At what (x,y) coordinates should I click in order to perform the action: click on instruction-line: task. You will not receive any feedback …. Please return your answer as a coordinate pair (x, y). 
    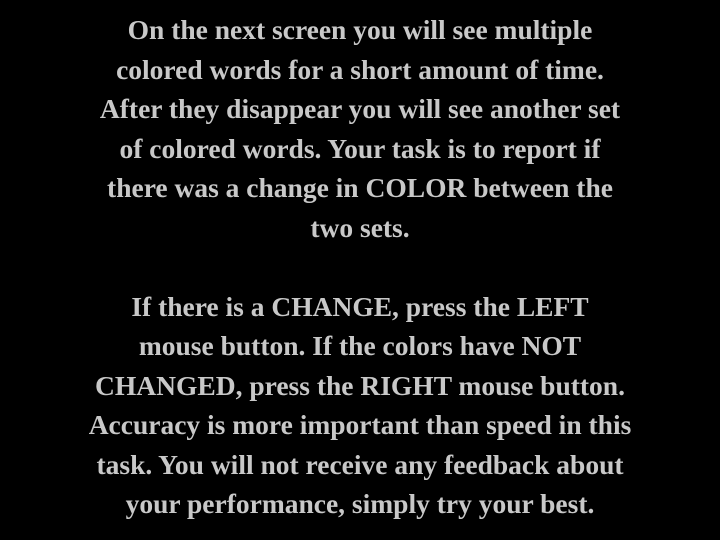
    Looking at the image, I should click on (360, 464).